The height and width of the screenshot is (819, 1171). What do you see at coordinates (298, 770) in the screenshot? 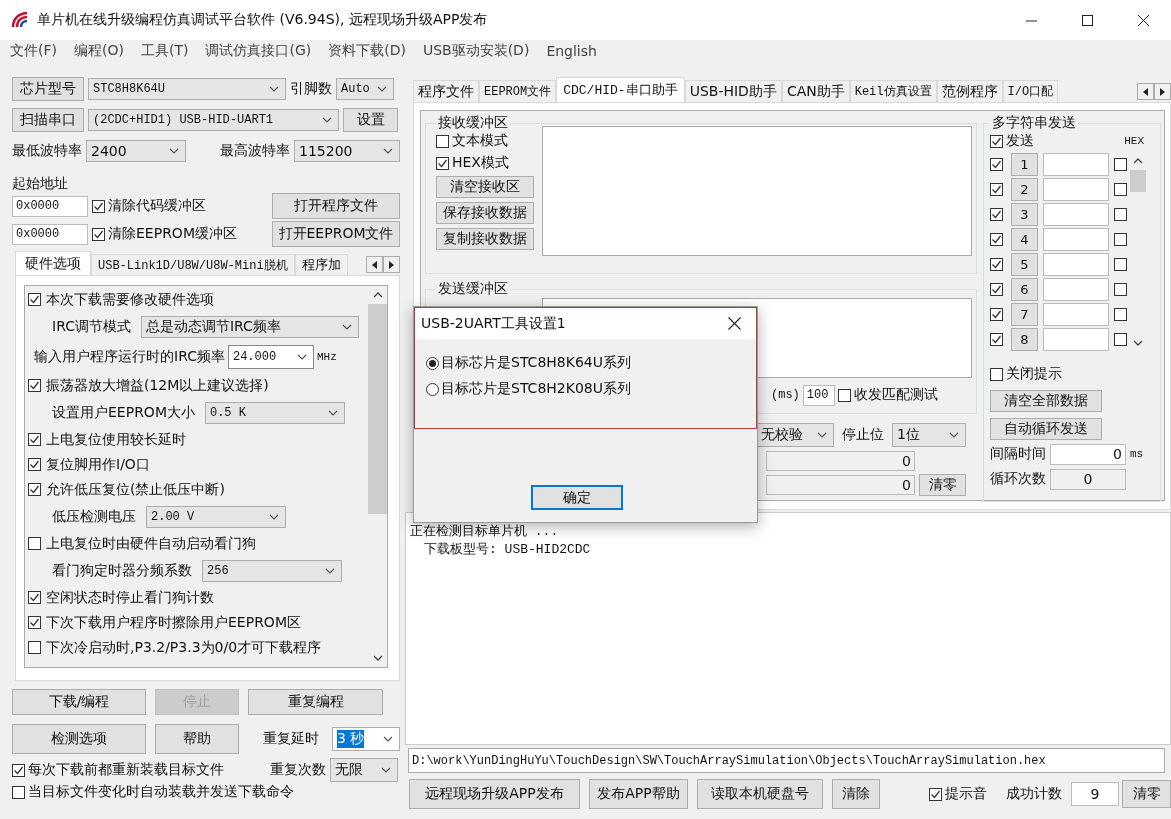
I see `repeat-count-label: 重复次数` at bounding box center [298, 770].